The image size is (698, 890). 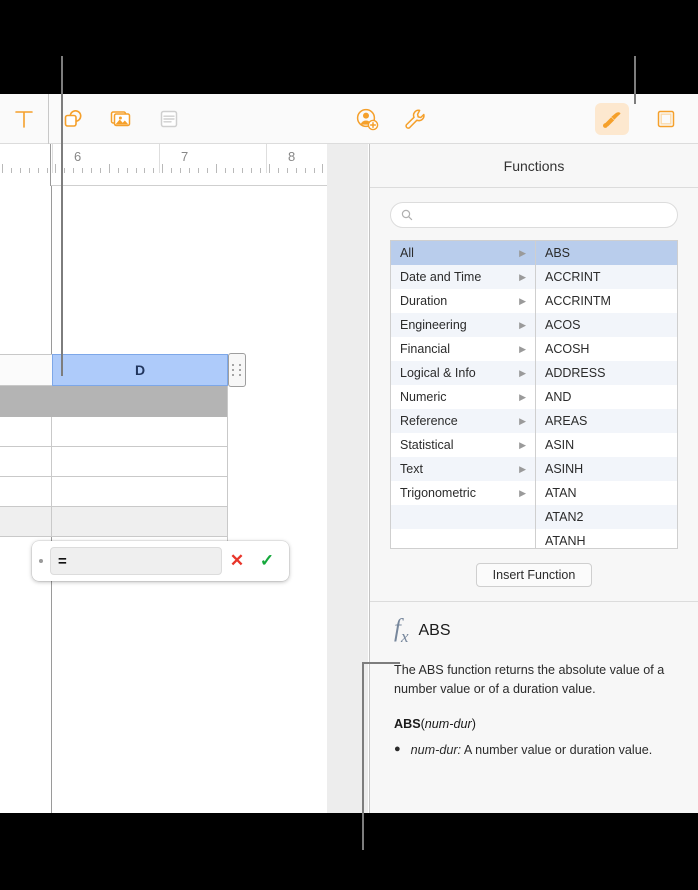 What do you see at coordinates (606, 517) in the screenshot?
I see `function-list-item: ATAN2` at bounding box center [606, 517].